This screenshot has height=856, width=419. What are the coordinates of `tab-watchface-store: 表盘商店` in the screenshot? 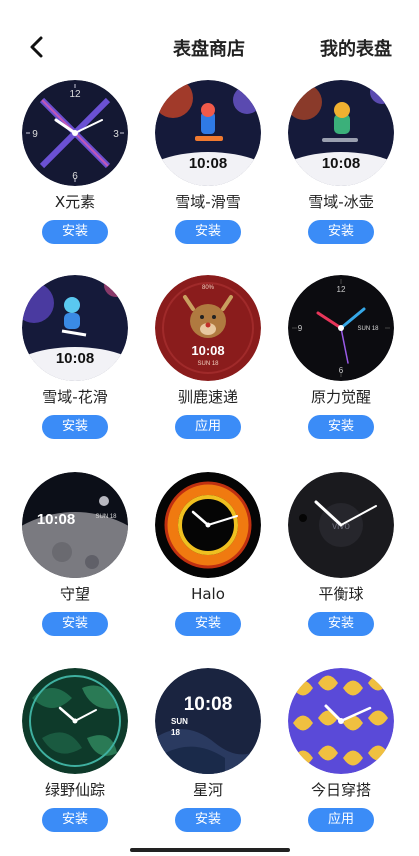 It's located at (209, 48).